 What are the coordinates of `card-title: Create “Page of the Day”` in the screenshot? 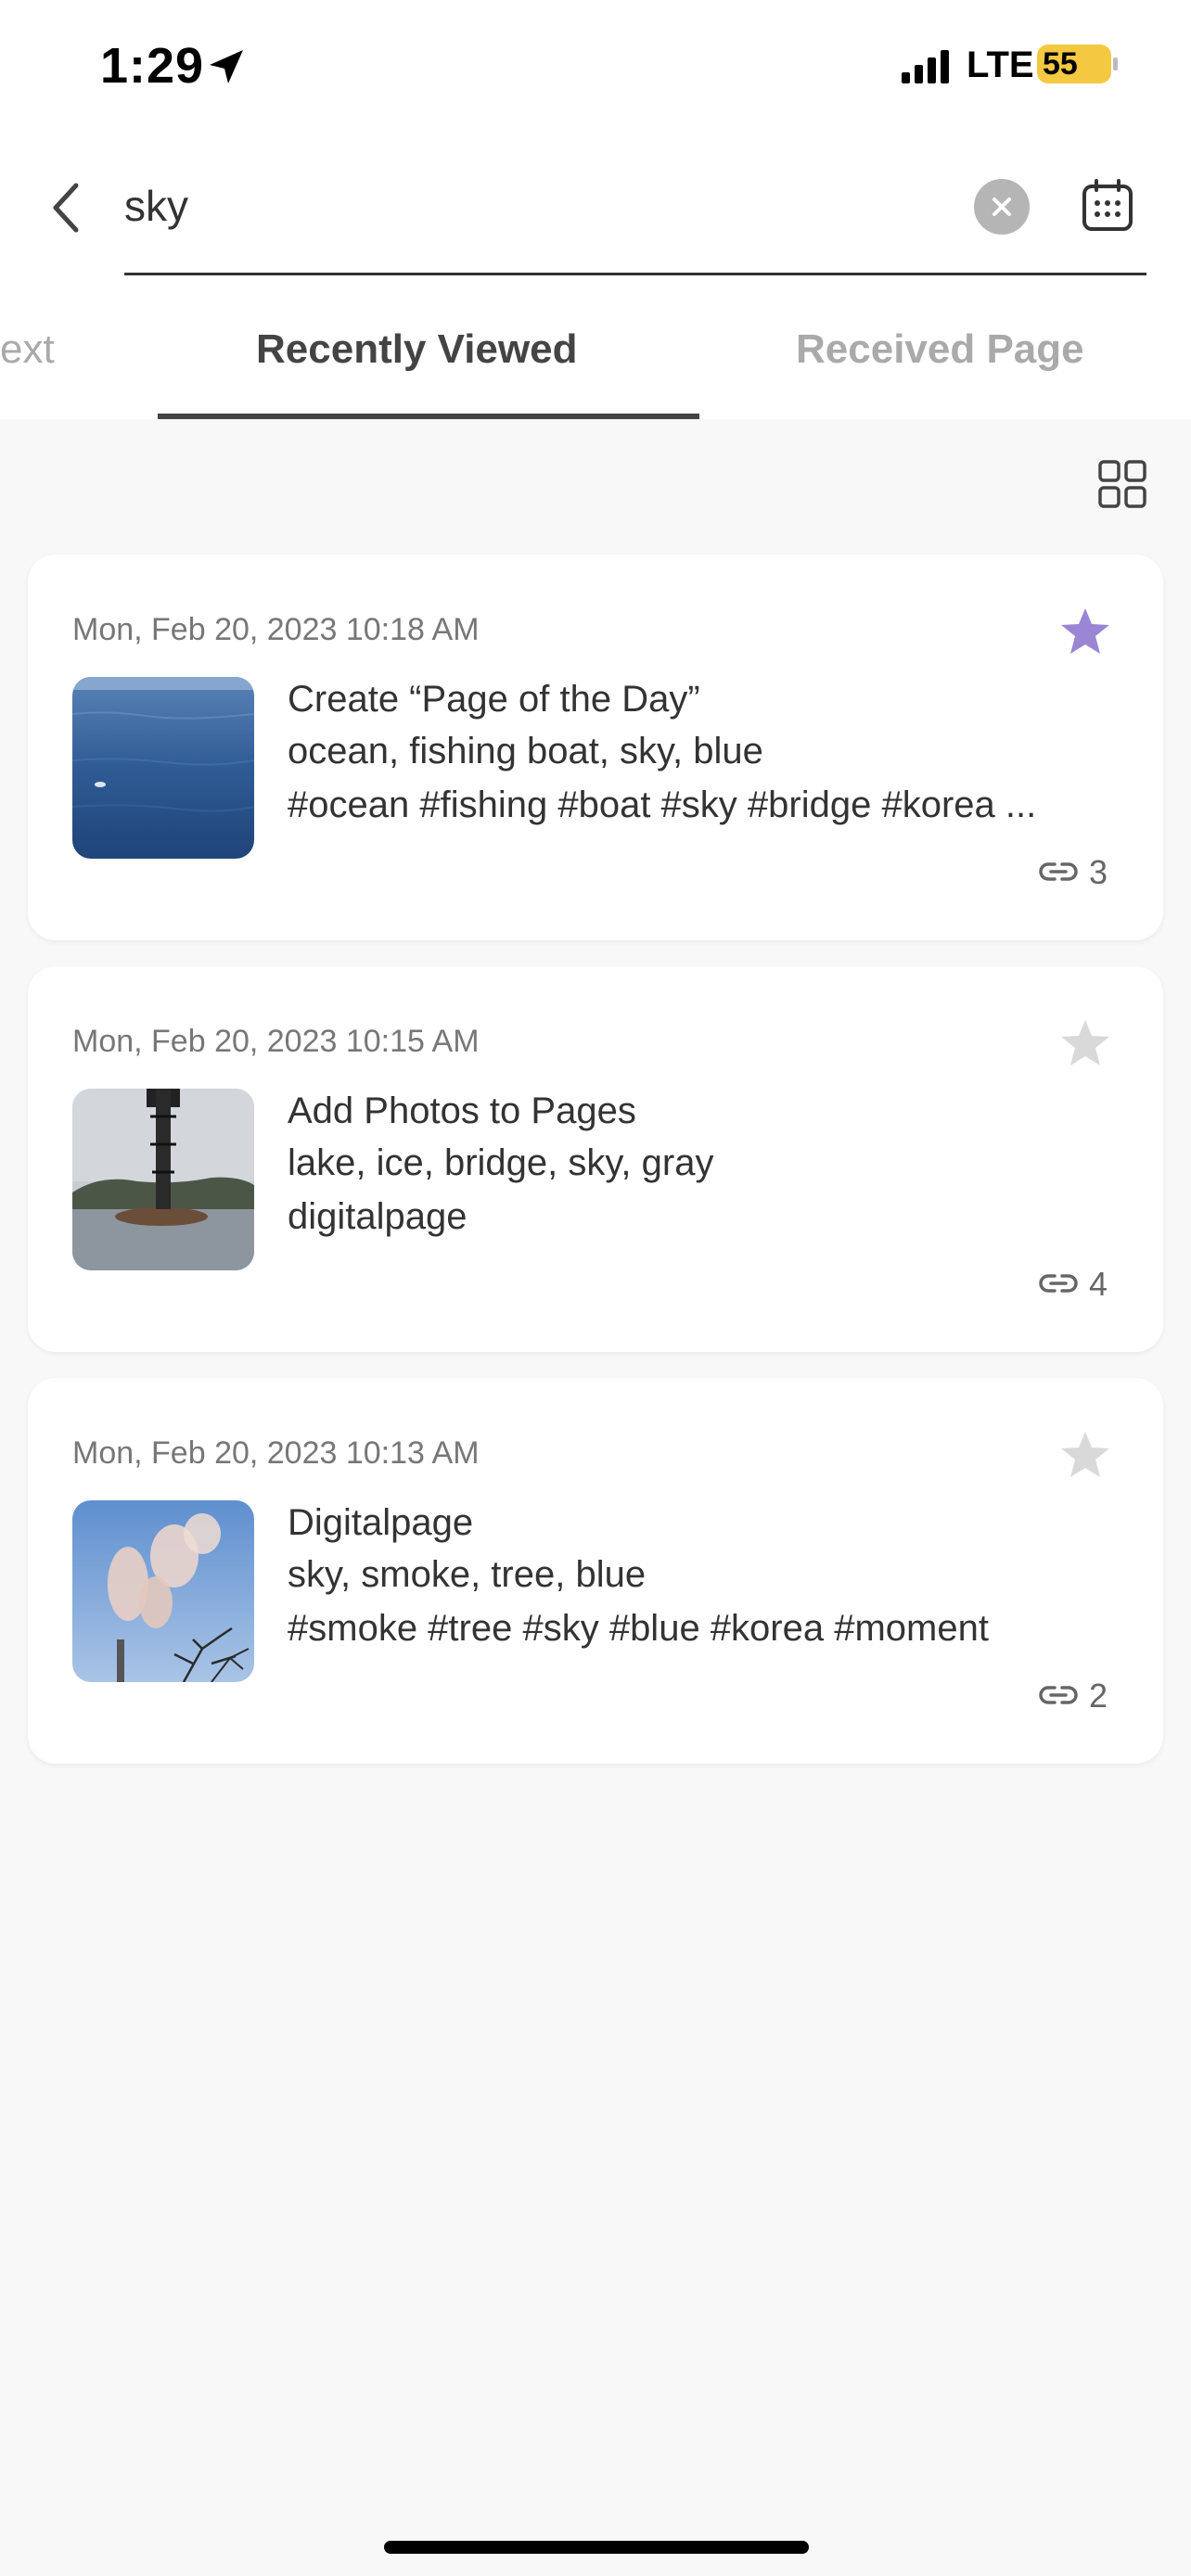 It's located at (494, 699).